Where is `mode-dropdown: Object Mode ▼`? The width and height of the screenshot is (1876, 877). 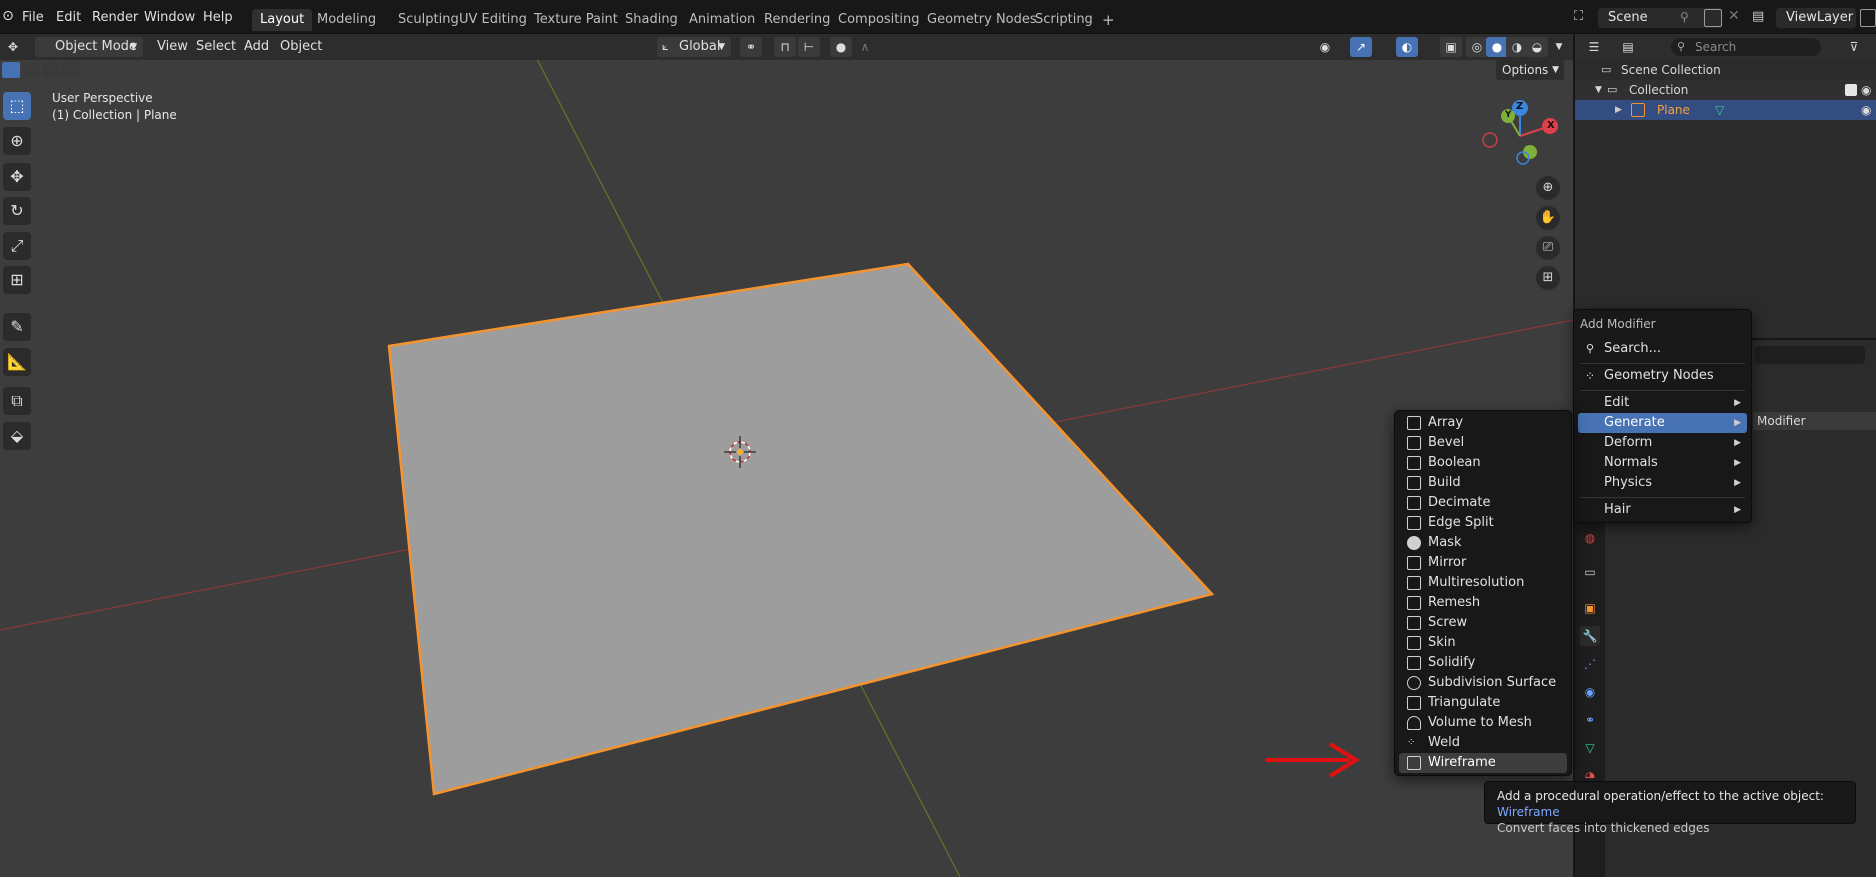 mode-dropdown: Object Mode ▼ is located at coordinates (89, 47).